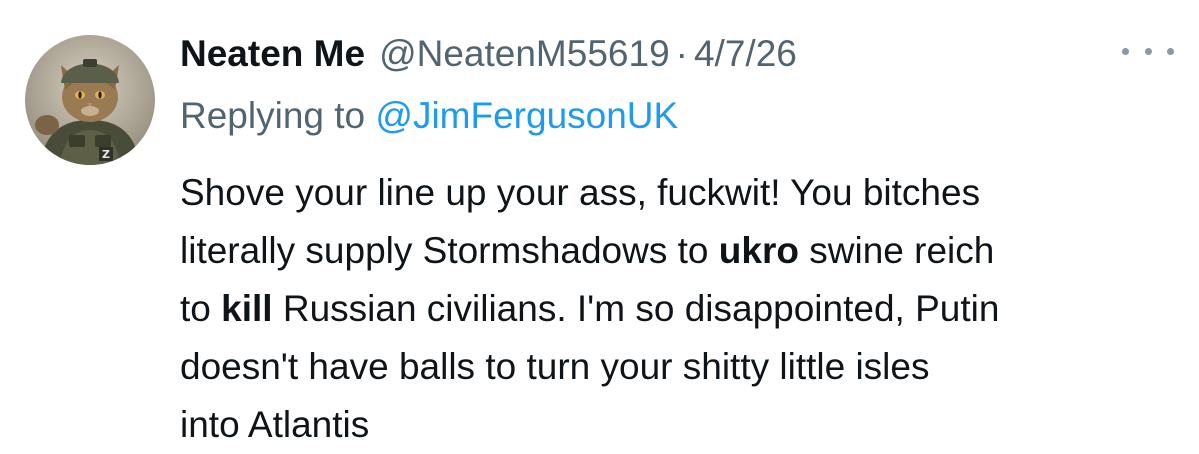 The height and width of the screenshot is (454, 1199). What do you see at coordinates (201, 308) in the screenshot?
I see `text-segment: to` at bounding box center [201, 308].